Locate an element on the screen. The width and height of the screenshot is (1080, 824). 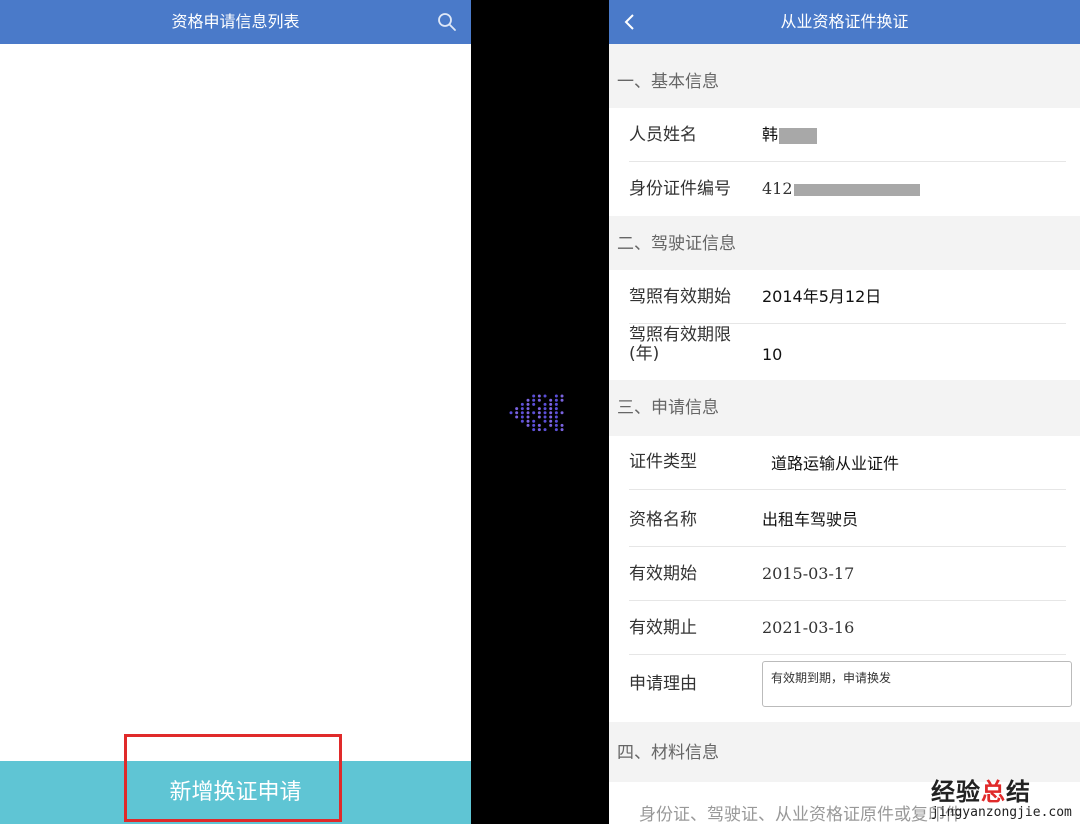
list-title: 资格申请信息列表 is located at coordinates (235, 21).